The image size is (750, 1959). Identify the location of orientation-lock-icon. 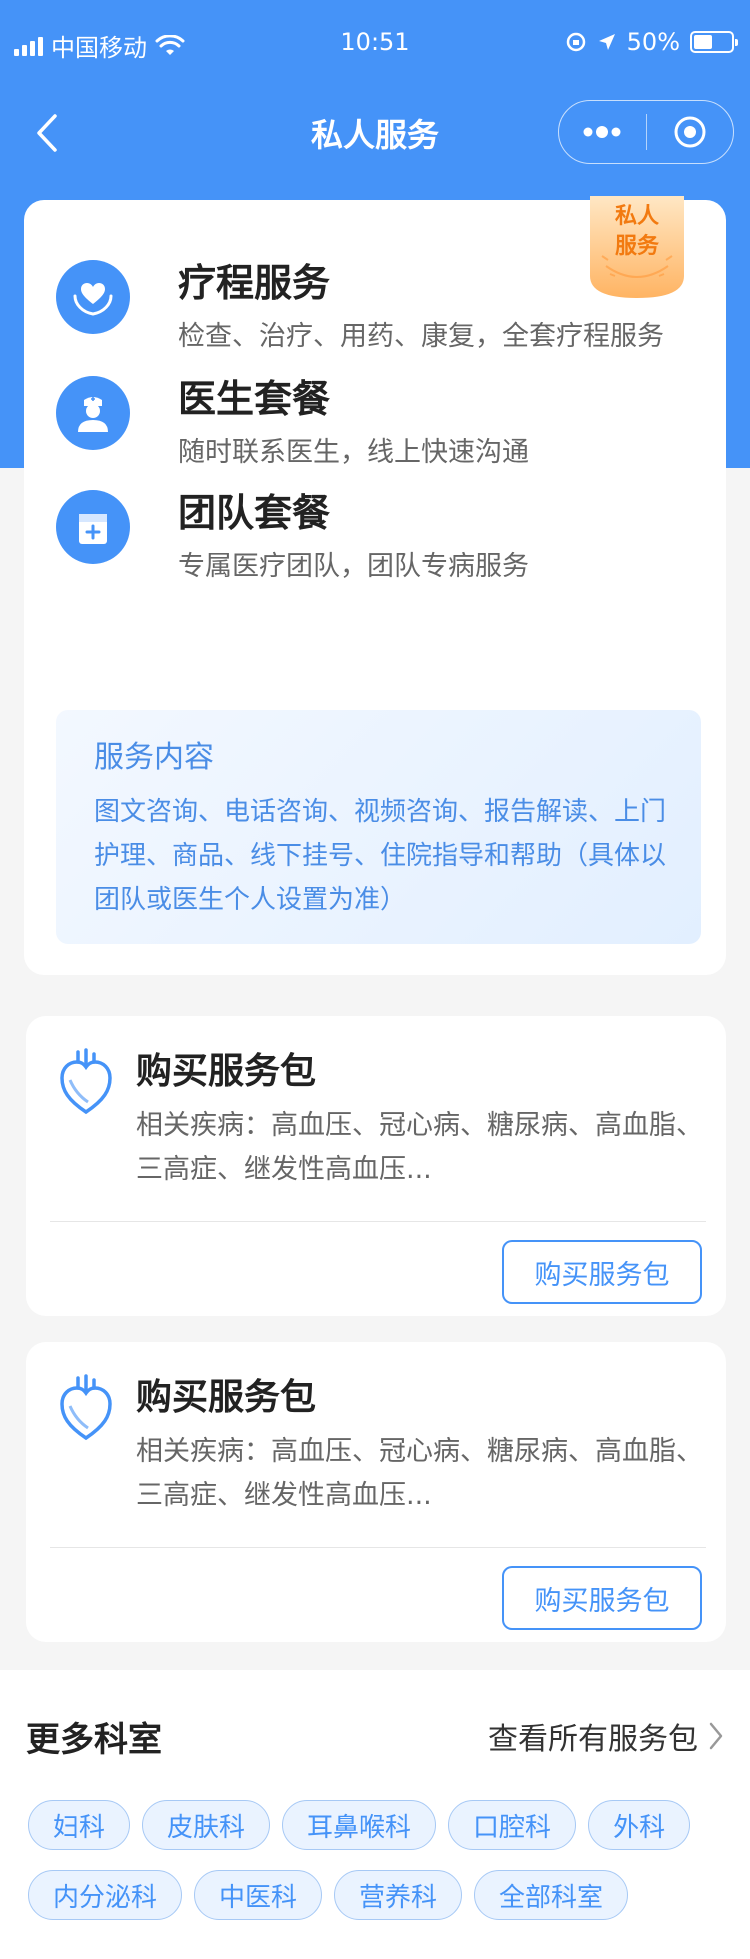
(575, 42).